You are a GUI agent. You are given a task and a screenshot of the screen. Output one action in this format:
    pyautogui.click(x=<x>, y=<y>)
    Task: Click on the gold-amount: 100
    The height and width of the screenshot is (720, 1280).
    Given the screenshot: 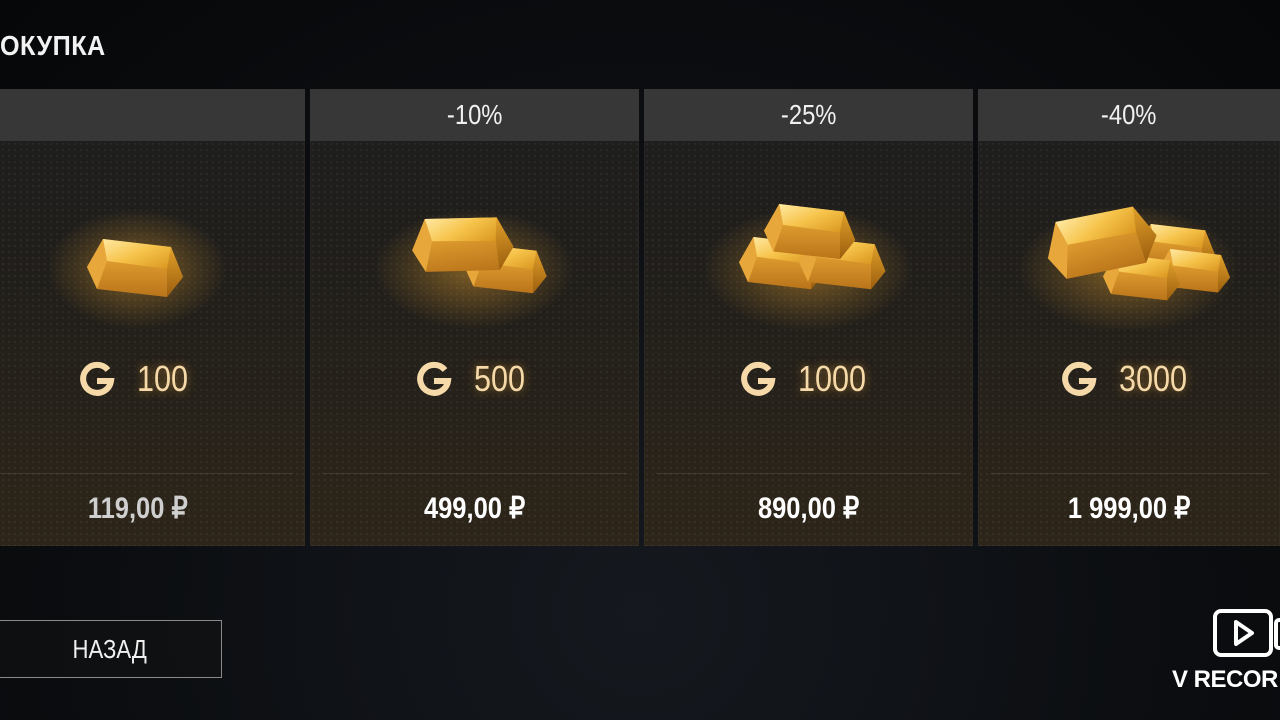 What is the action you would take?
    pyautogui.click(x=152, y=379)
    